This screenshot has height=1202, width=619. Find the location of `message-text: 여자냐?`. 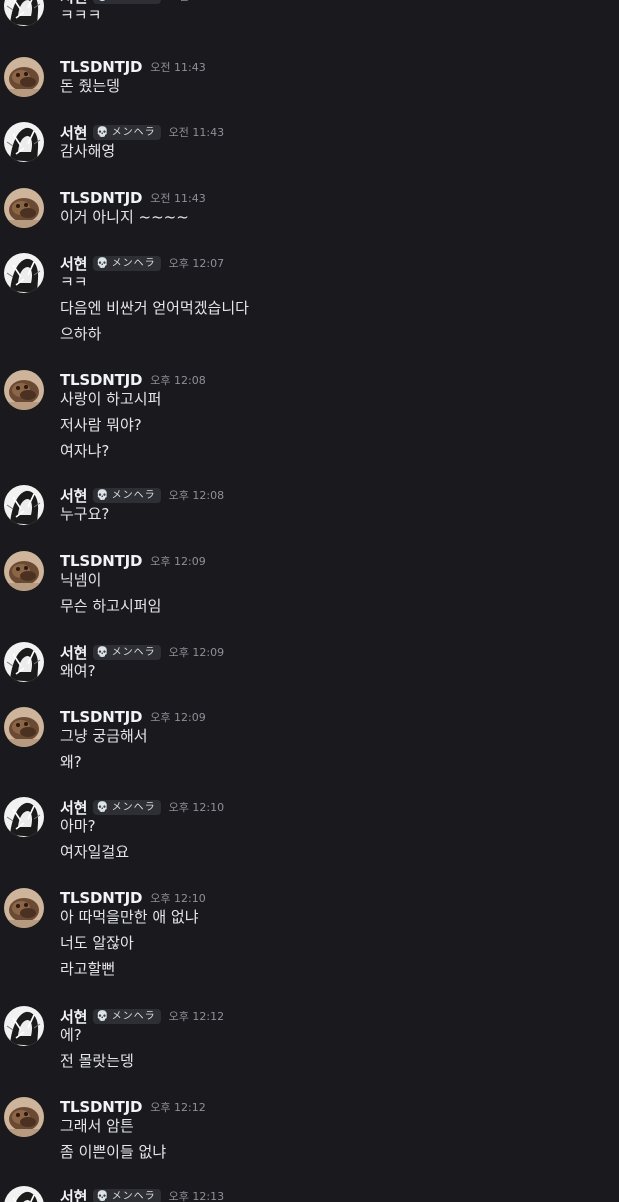

message-text: 여자냐? is located at coordinates (85, 451).